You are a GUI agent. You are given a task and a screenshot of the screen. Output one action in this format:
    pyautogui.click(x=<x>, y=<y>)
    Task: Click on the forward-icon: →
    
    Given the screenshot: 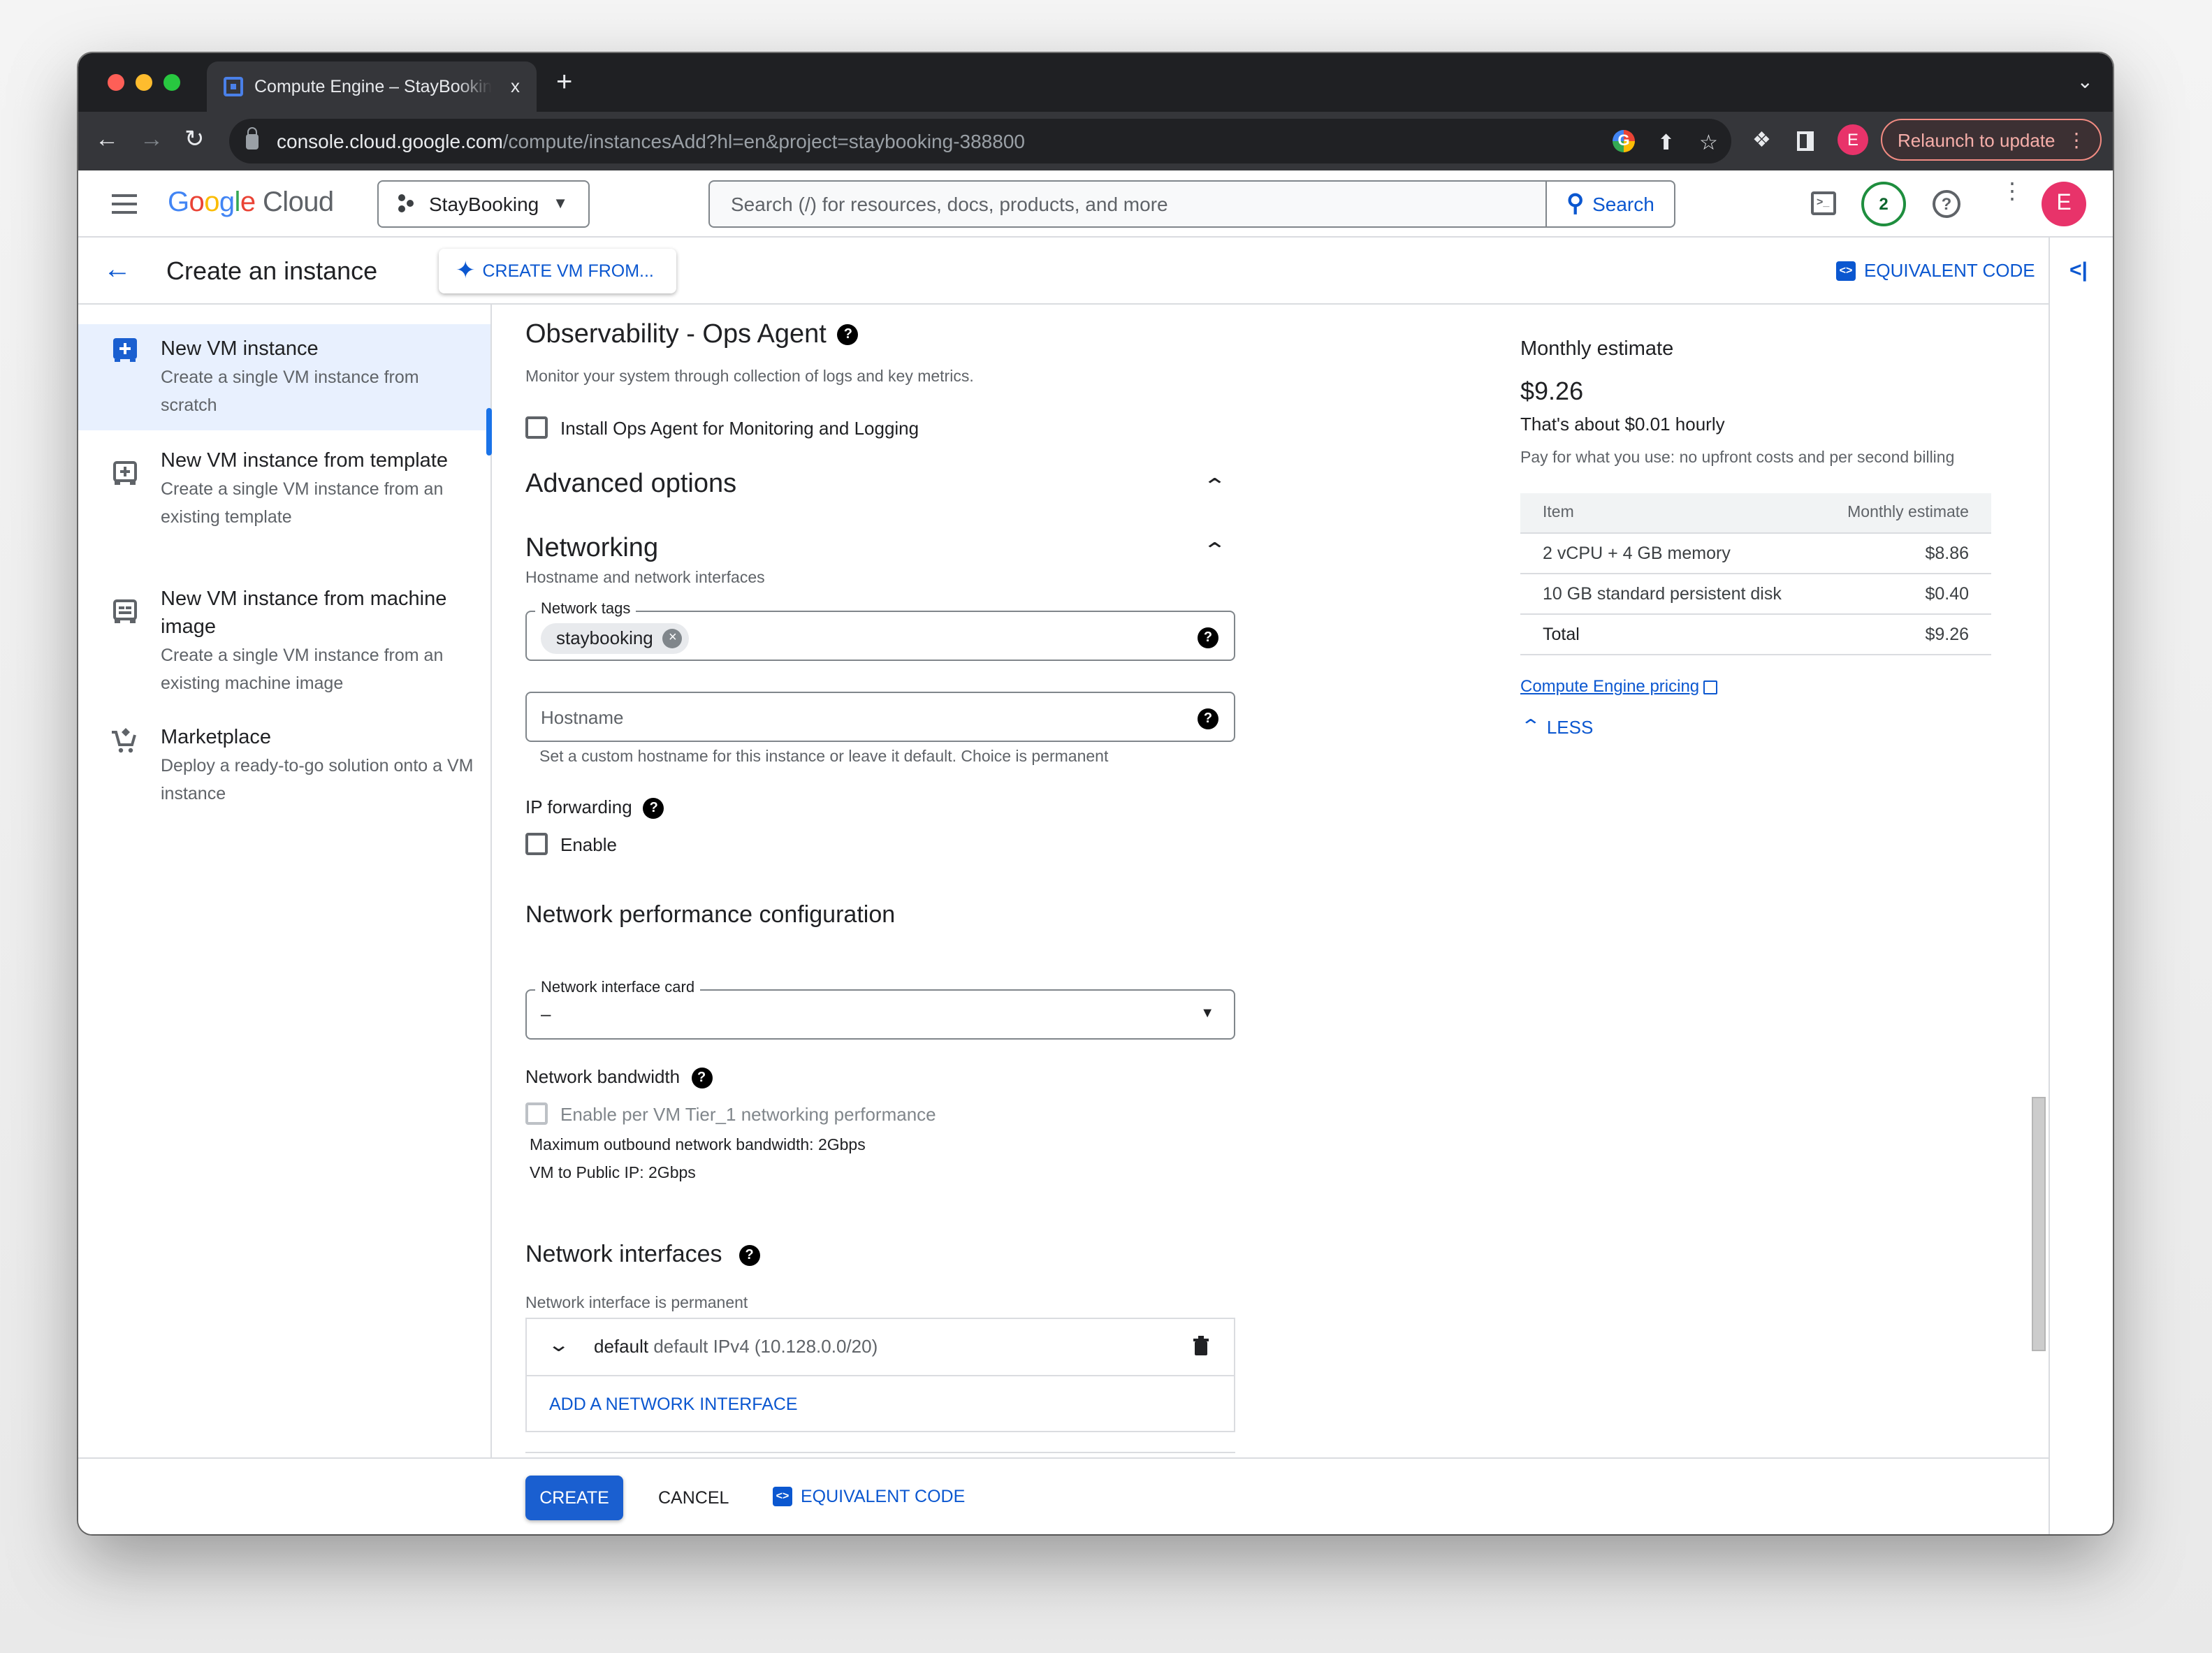 What is the action you would take?
    pyautogui.click(x=151, y=140)
    